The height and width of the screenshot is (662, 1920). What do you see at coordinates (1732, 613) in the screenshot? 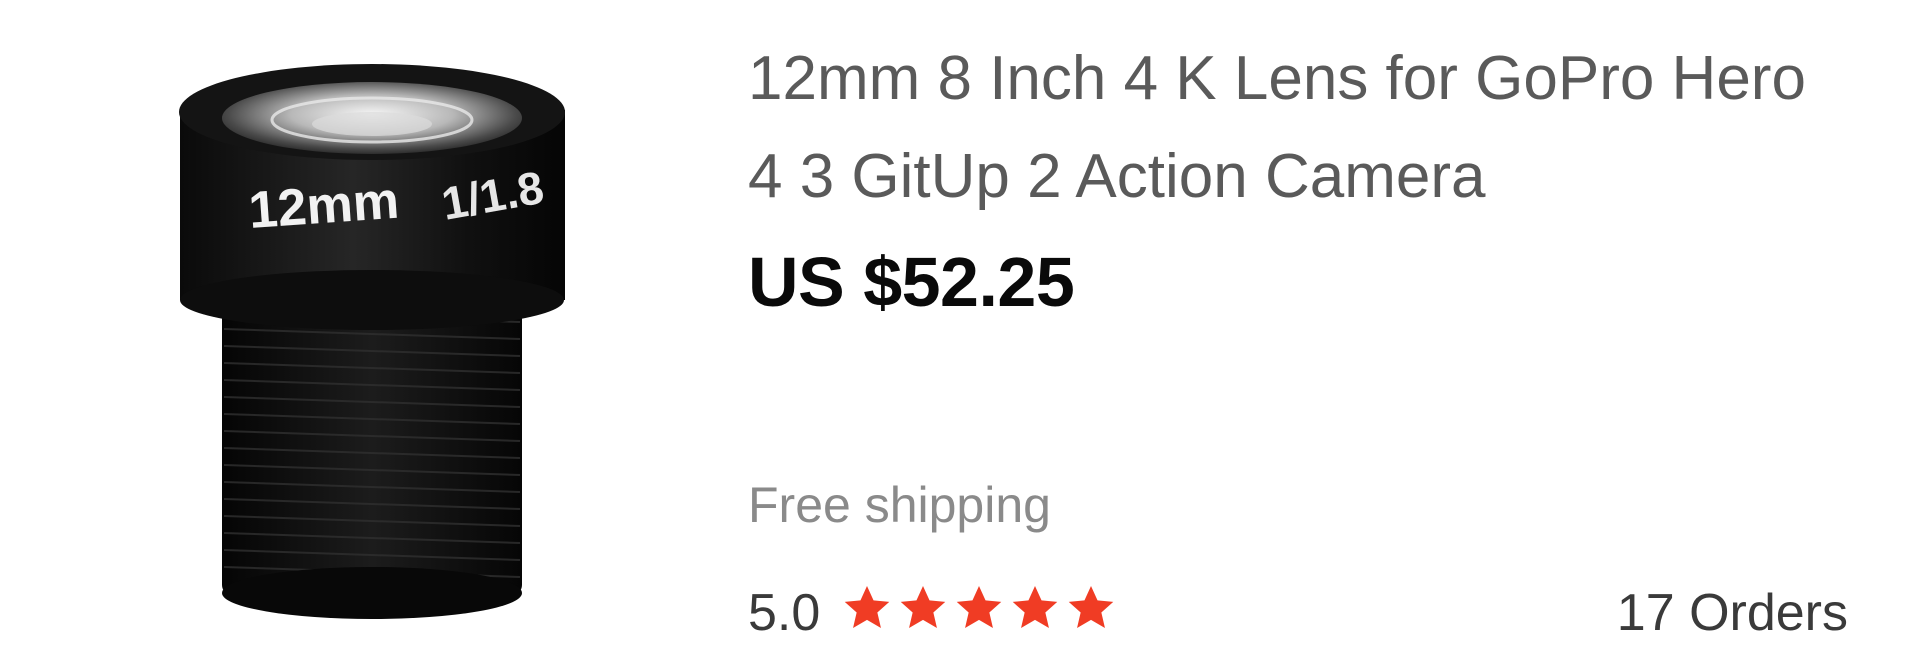
I see `orders-count: 17 Orders` at bounding box center [1732, 613].